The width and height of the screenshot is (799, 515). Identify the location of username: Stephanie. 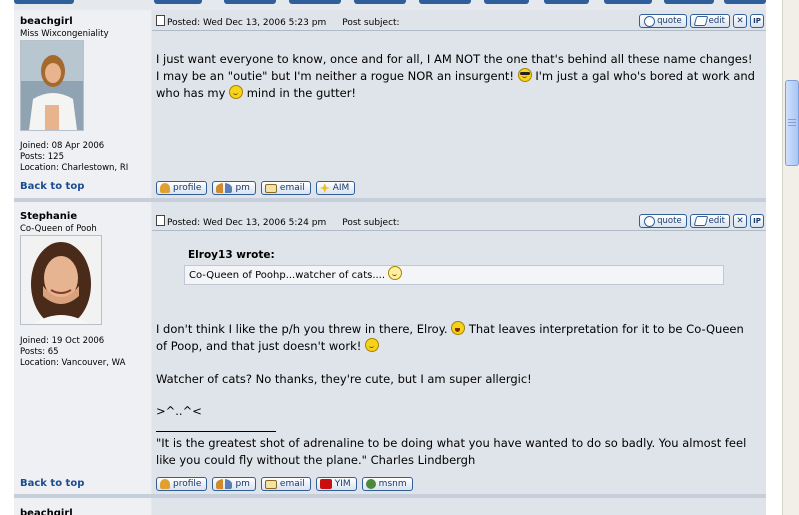
(48, 216).